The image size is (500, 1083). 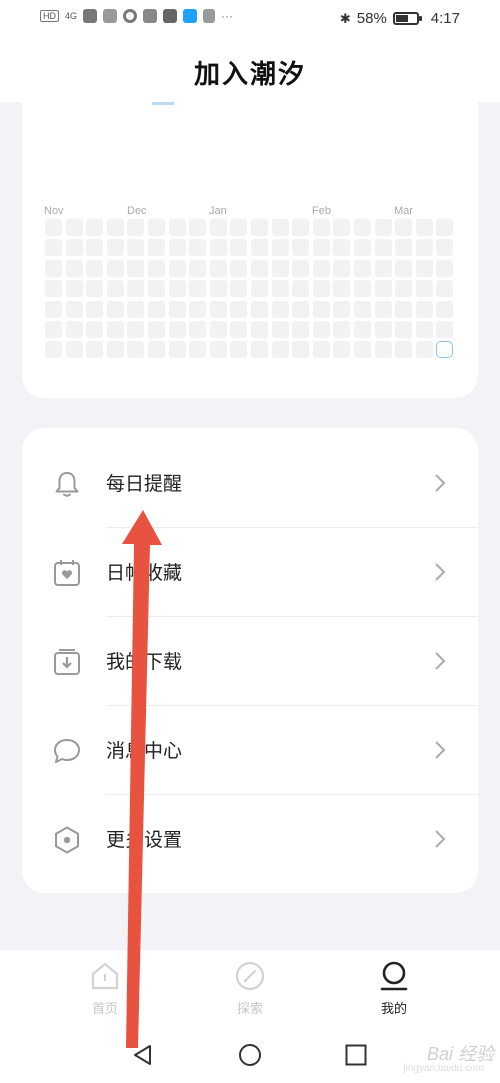 I want to click on bluetooth-icon: ✱, so click(x=345, y=18).